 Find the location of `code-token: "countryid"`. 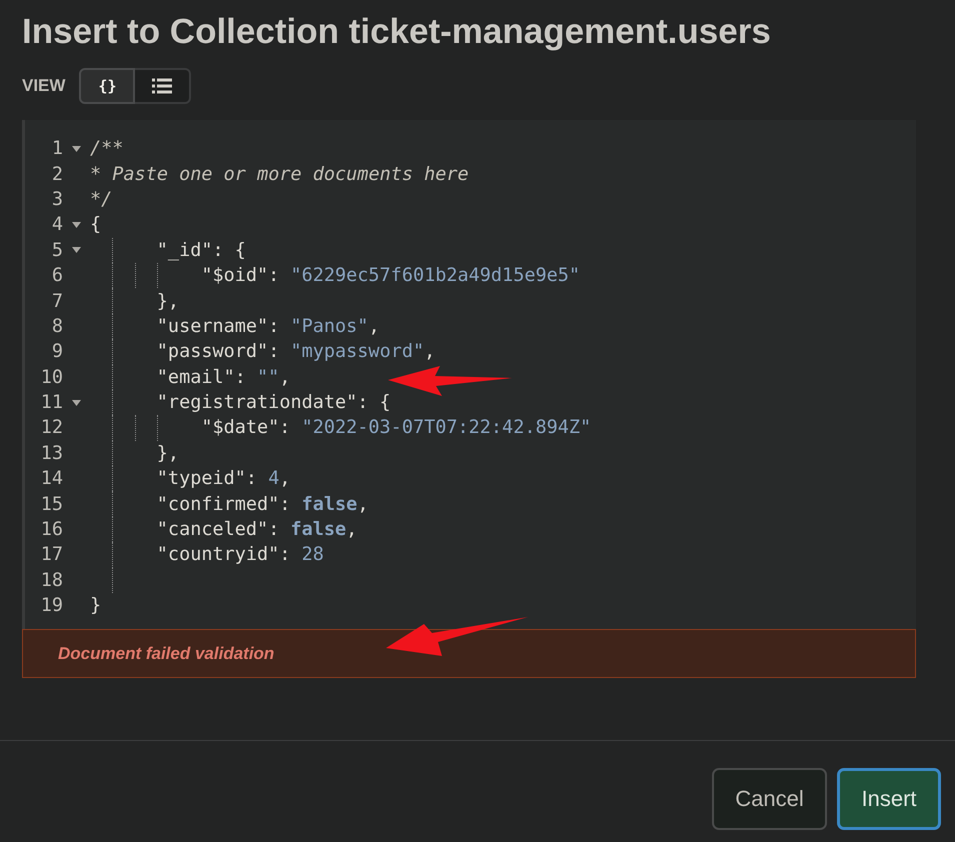

code-token: "countryid" is located at coordinates (218, 555).